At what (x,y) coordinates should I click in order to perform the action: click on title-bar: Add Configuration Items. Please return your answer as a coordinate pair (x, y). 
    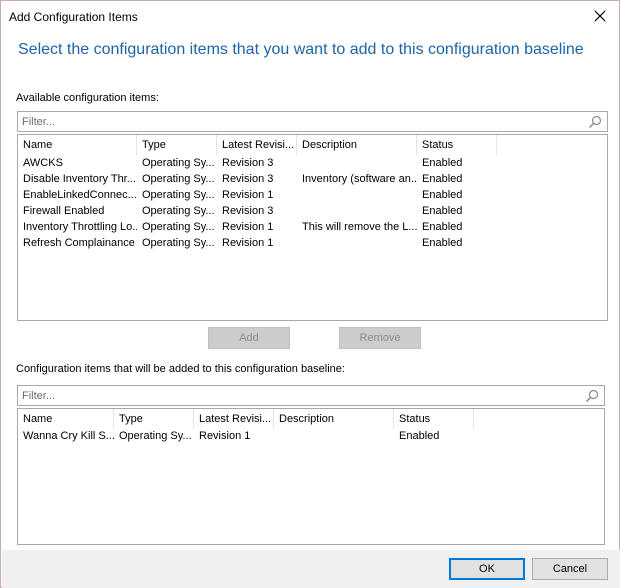
    Looking at the image, I should click on (310, 16).